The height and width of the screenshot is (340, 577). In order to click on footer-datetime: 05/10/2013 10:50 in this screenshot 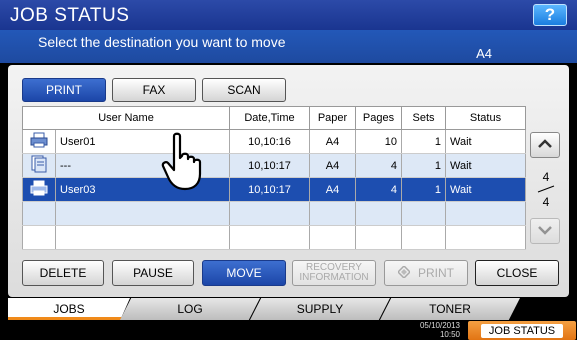, I will do `click(437, 330)`.